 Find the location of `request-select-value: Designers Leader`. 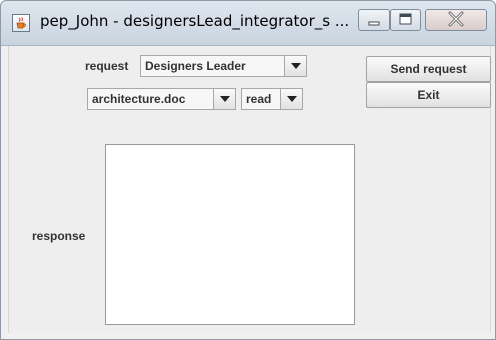

request-select-value: Designers Leader is located at coordinates (195, 66).